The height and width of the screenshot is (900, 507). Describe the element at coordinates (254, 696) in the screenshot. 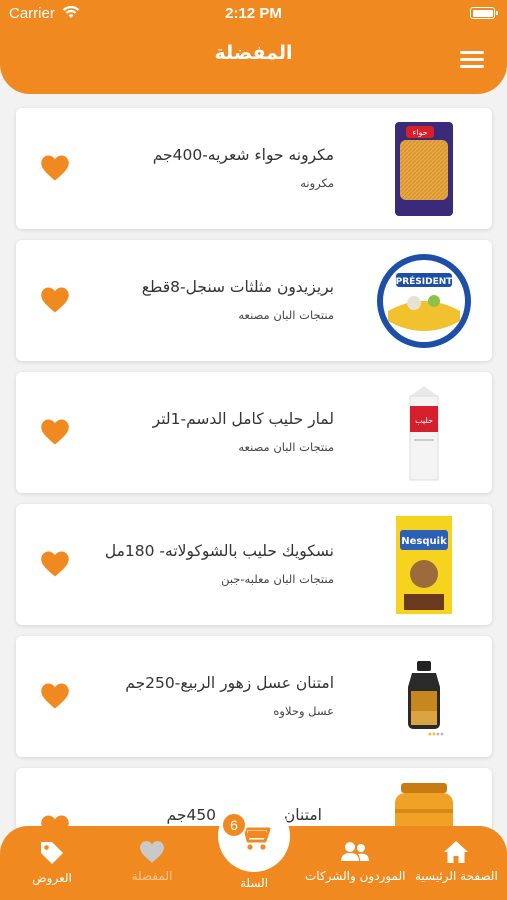

I see `favorite-item-card: امتنان عسل زهور الربيع-250جم عسل وحلاوه` at that location.